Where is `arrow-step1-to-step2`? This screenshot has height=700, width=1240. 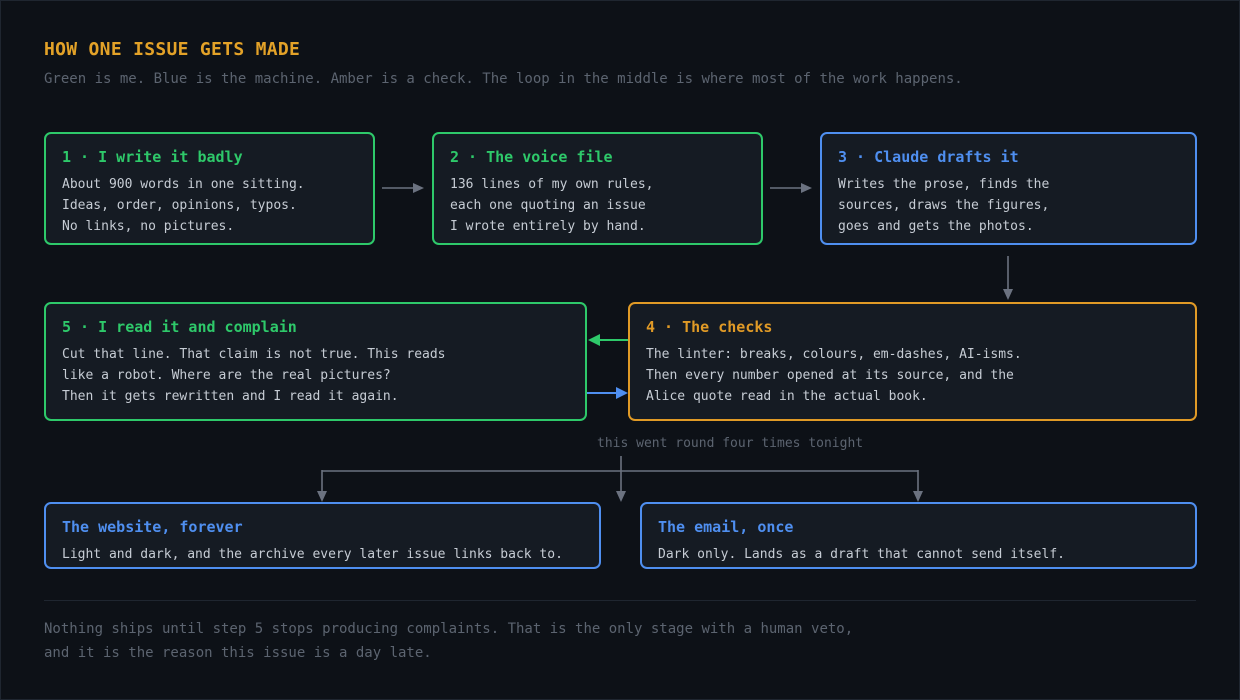
arrow-step1-to-step2 is located at coordinates (403, 188).